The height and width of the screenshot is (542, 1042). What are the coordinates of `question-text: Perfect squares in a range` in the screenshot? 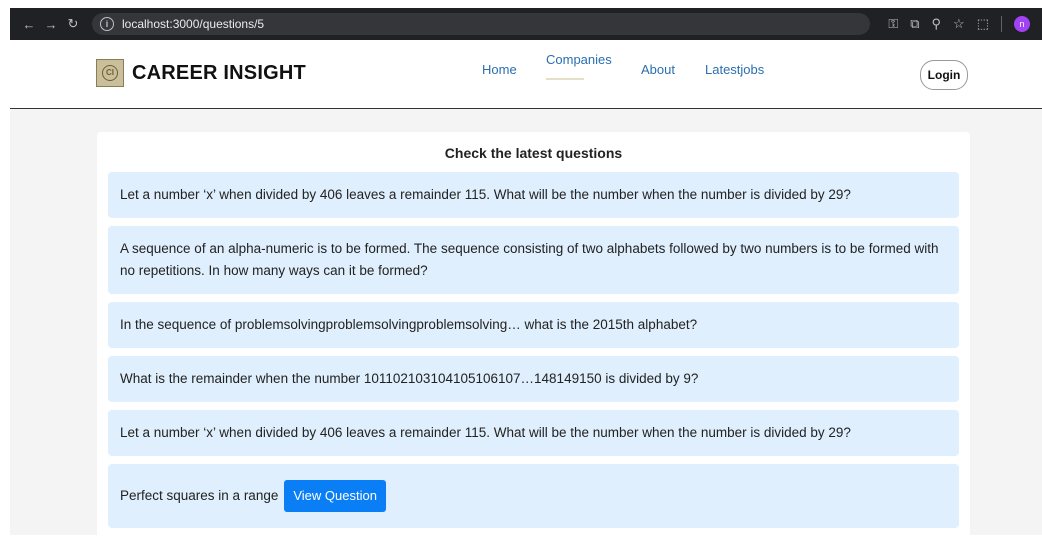 It's located at (199, 495).